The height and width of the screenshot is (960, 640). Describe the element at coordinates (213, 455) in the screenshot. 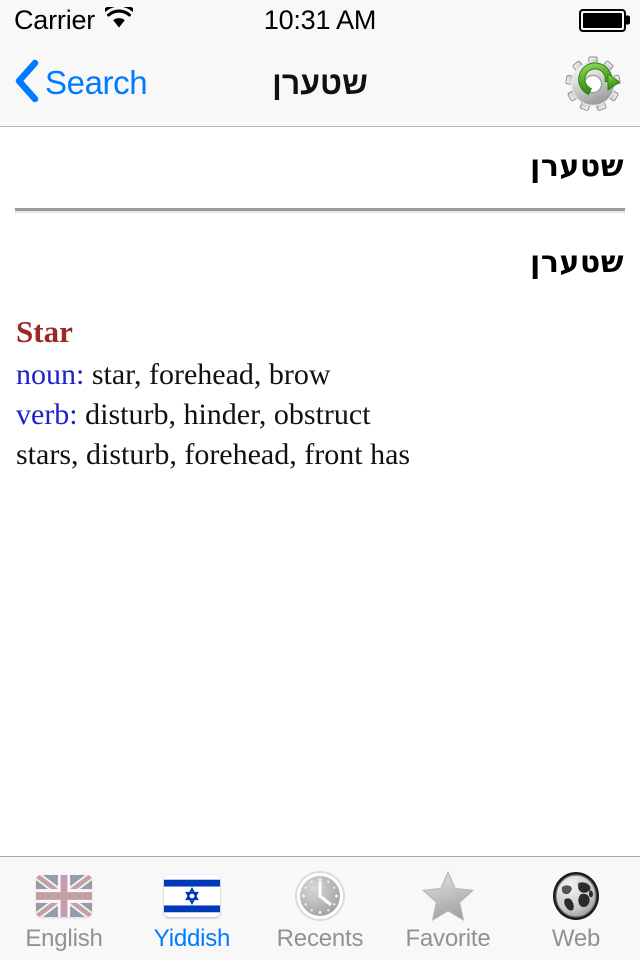

I see `definition-extra: stars, disturb, forehead, front has` at that location.